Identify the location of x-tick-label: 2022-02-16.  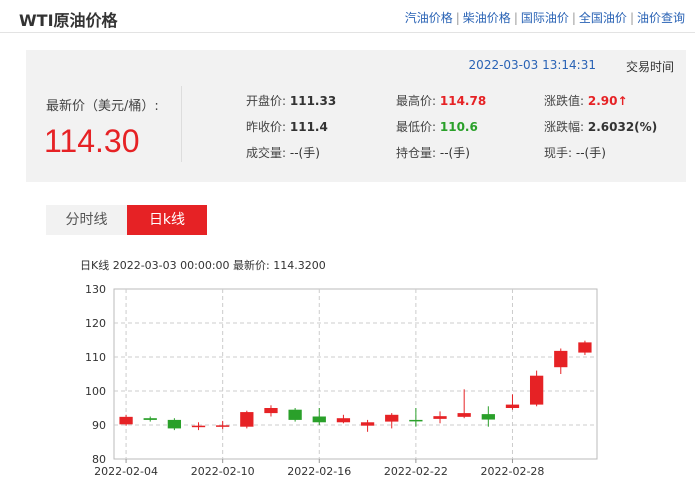
(319, 471).